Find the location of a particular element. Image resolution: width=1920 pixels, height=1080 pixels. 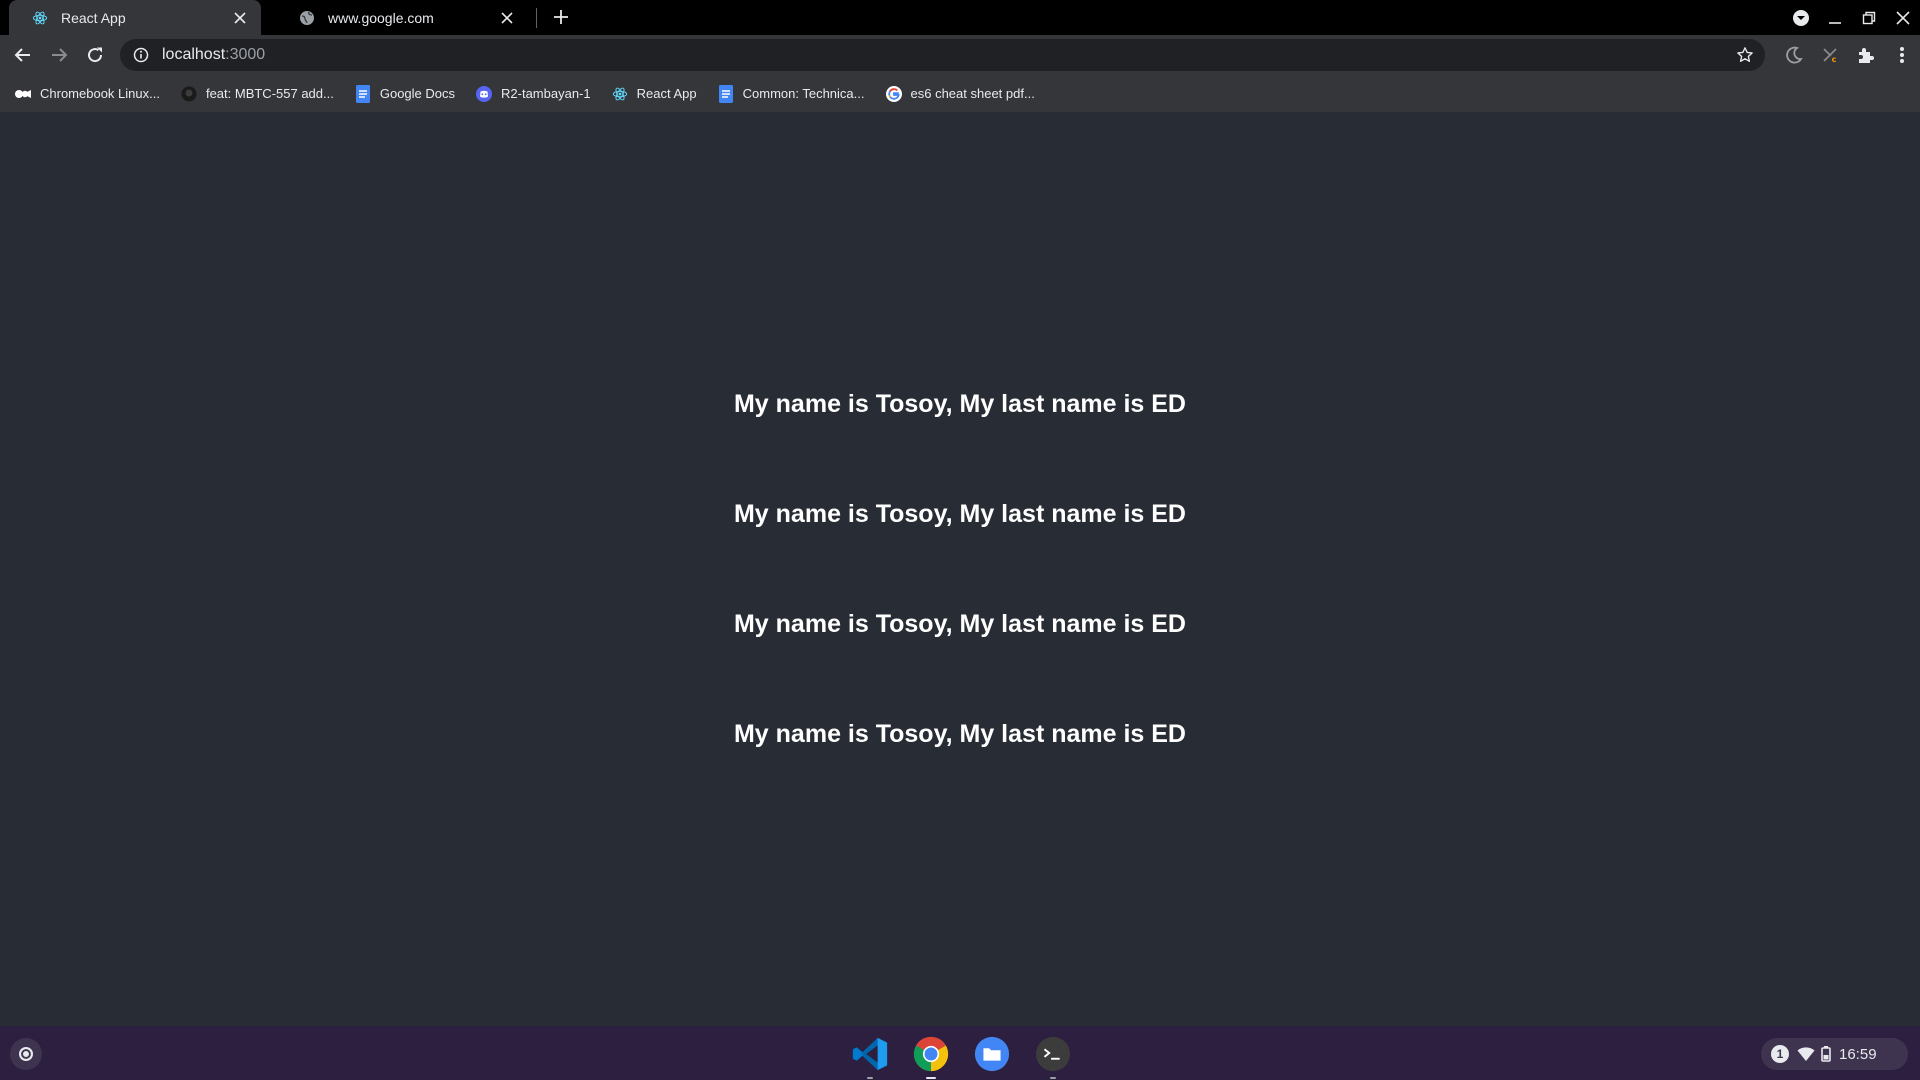

status-tray: 1 16:59 is located at coordinates (1834, 1054).